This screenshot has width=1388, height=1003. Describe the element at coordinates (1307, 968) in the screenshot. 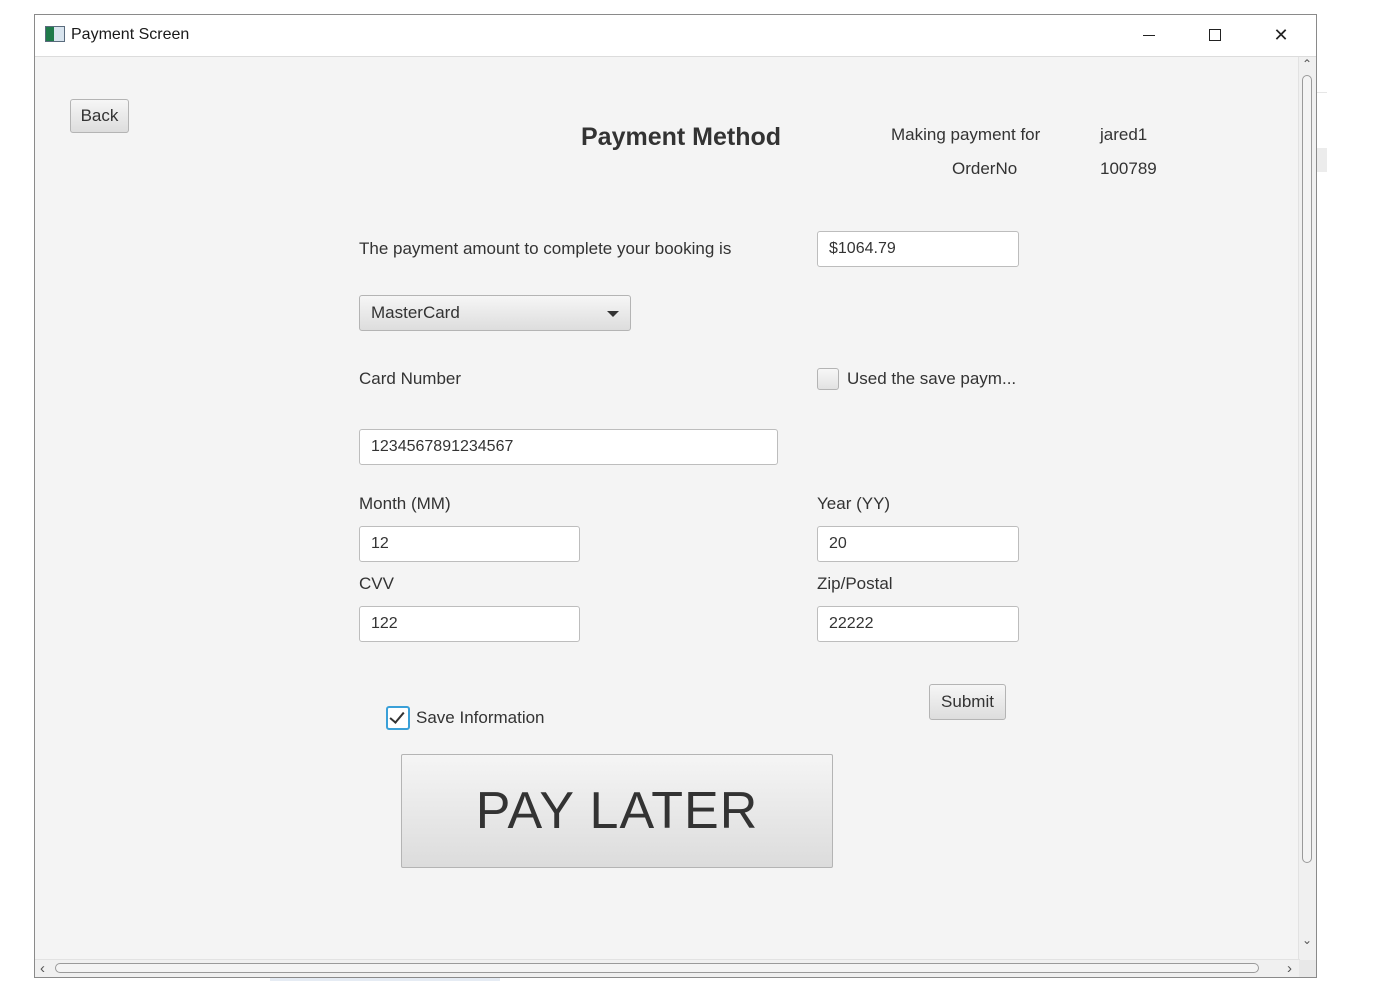

I see `scrollbar-corner` at that location.